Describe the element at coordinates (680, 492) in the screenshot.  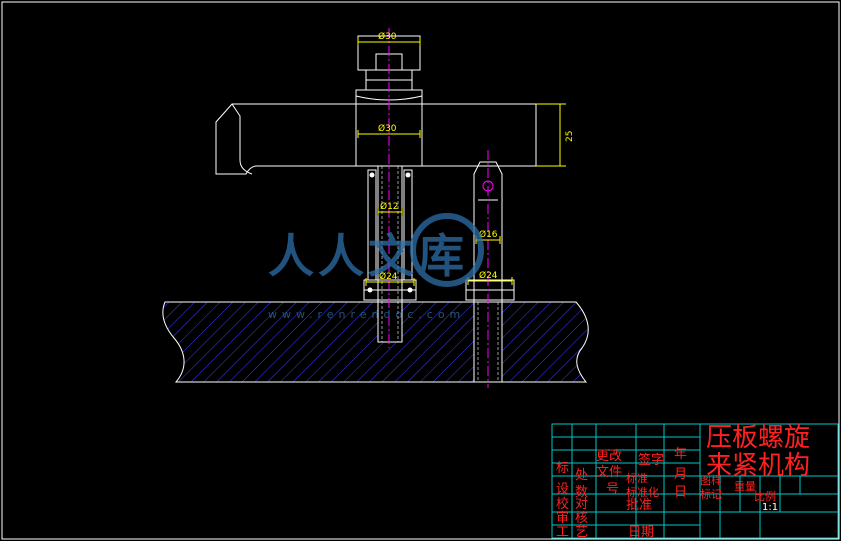
I see `cell-ri: 日` at that location.